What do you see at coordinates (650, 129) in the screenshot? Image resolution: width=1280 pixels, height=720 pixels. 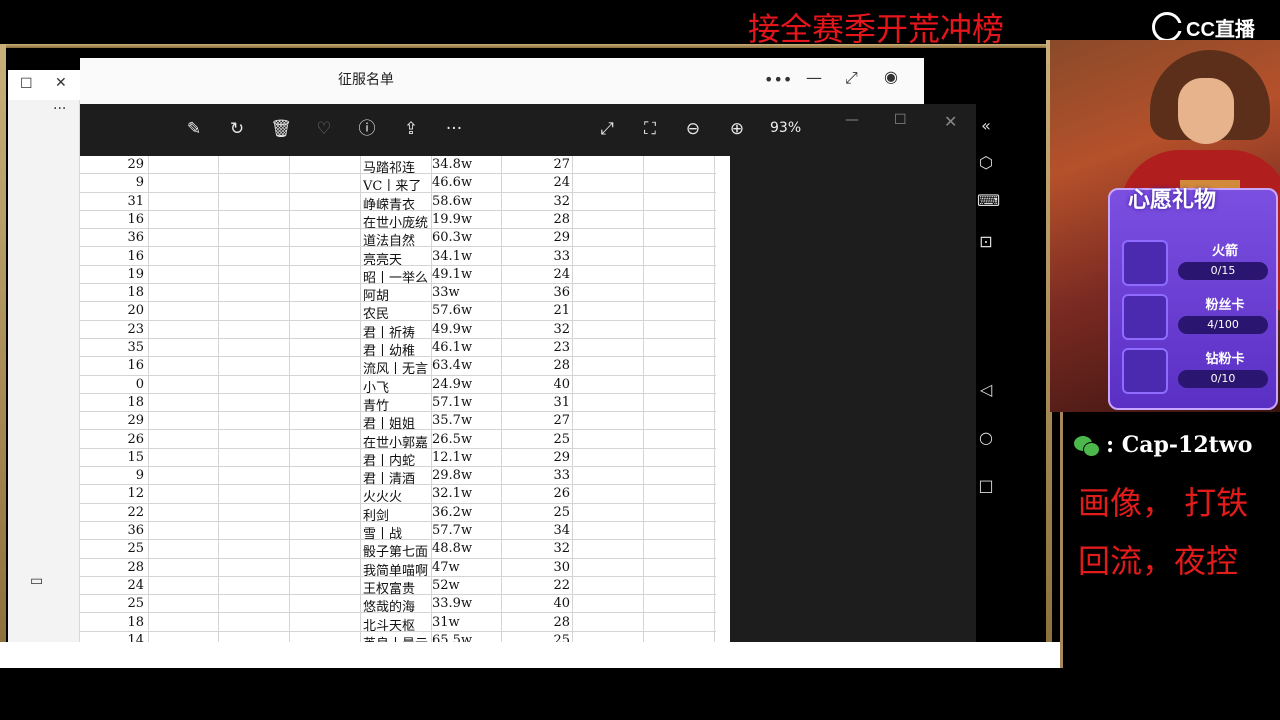 I see `fit-icon: ⛶` at bounding box center [650, 129].